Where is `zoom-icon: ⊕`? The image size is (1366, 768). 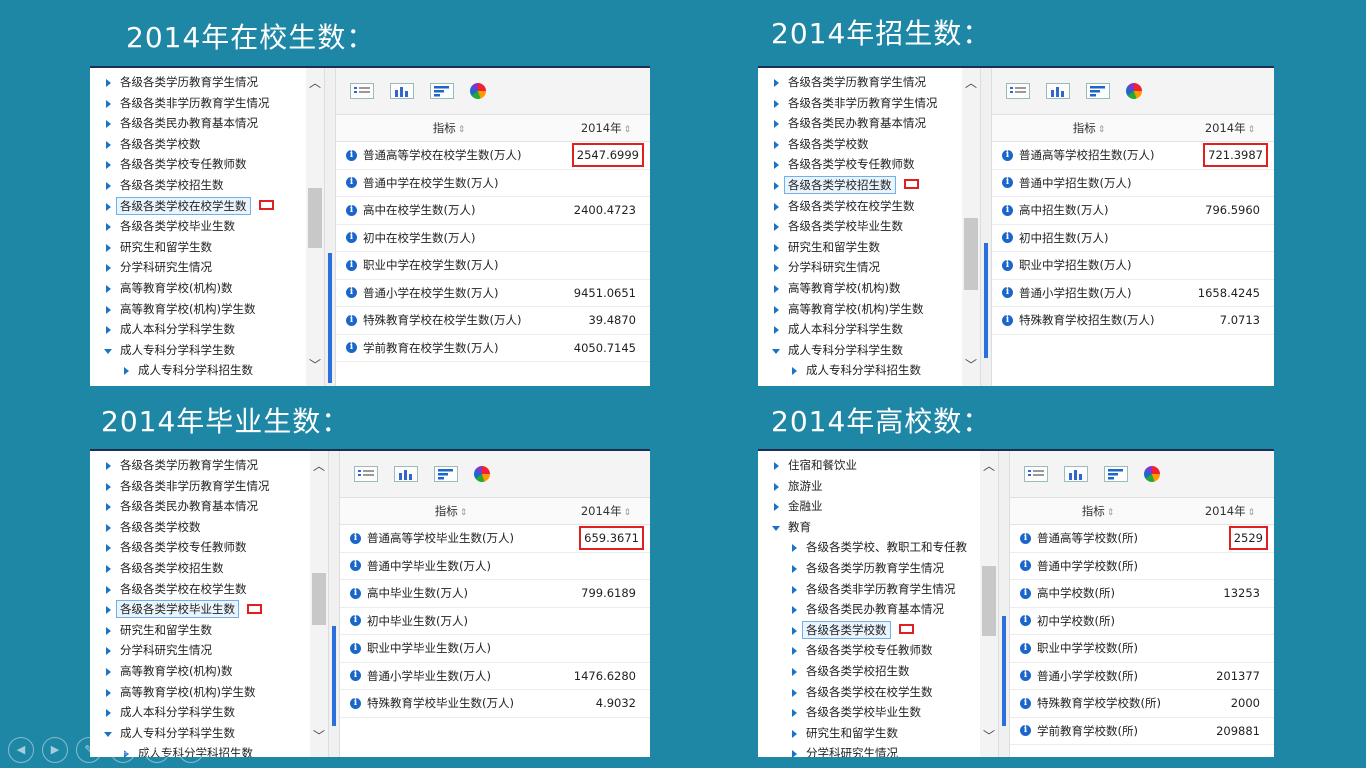
zoom-icon: ⊕ is located at coordinates (157, 750).